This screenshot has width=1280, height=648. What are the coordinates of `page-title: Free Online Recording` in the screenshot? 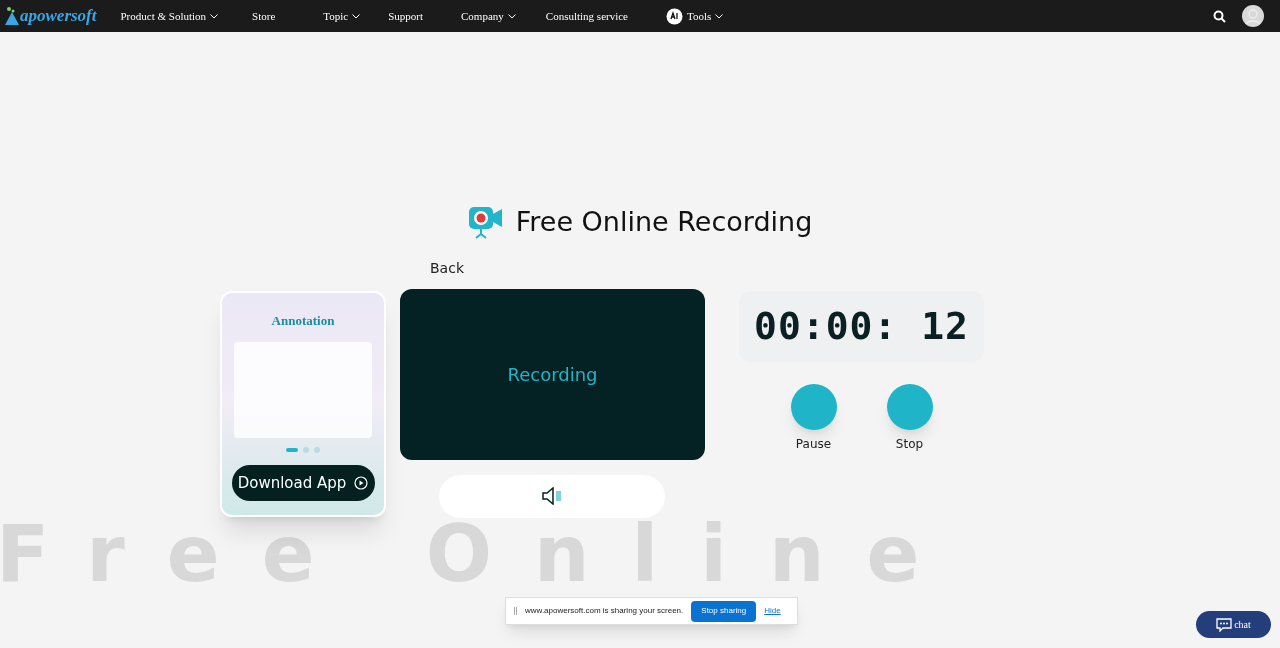 It's located at (664, 222).